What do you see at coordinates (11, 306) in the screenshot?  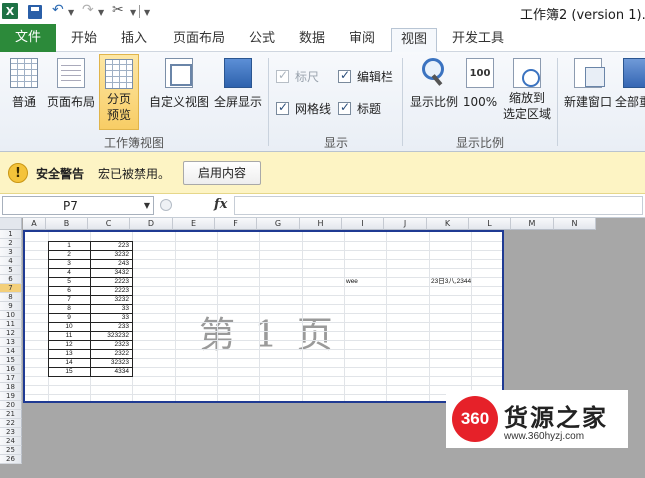 I see `row-header-9: 9` at bounding box center [11, 306].